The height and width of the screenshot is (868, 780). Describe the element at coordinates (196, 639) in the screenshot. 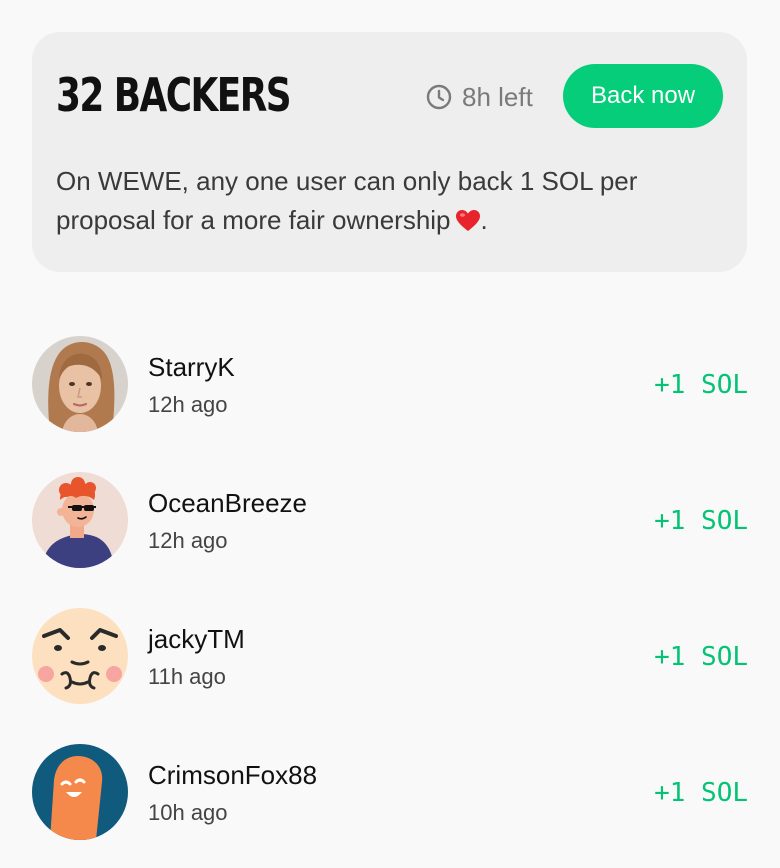

I see `backer-name: jackyTM` at that location.